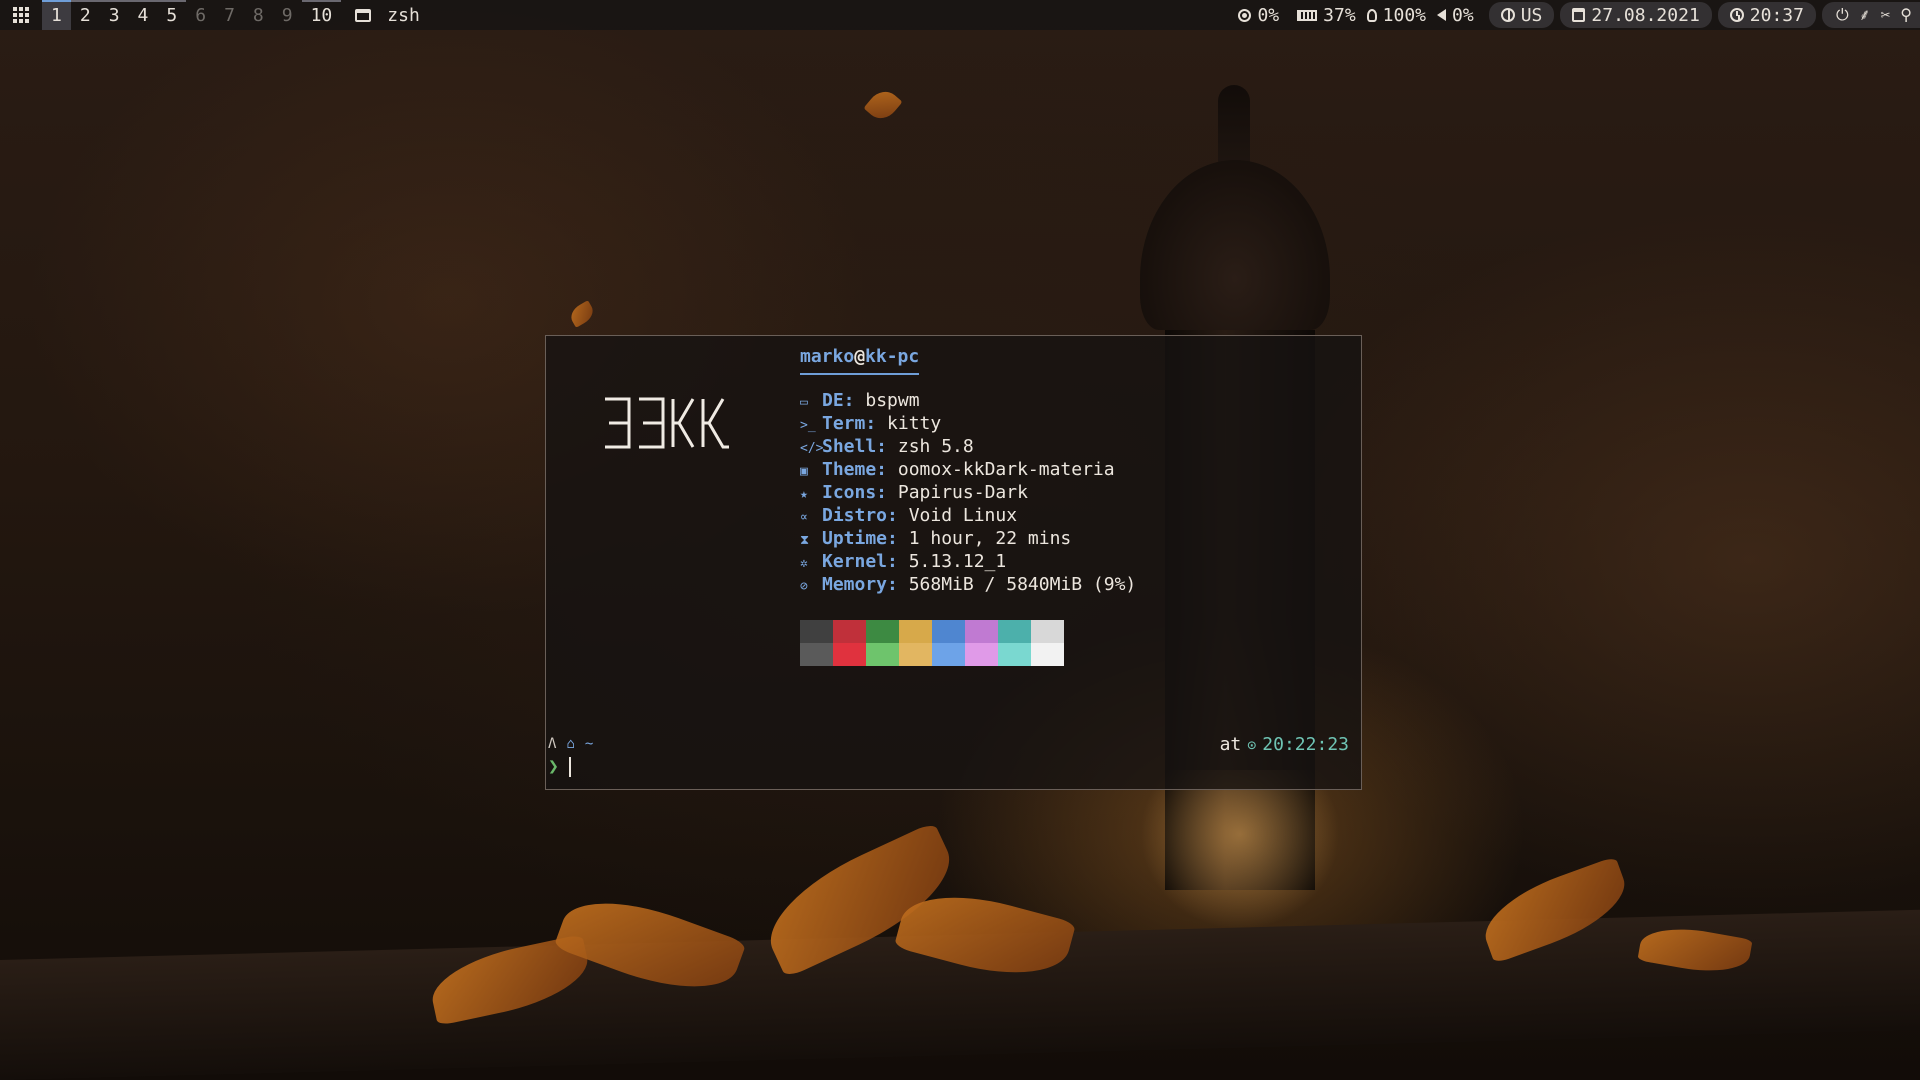 Image resolution: width=1920 pixels, height=1080 pixels. I want to click on os-icon: Λ, so click(552, 744).